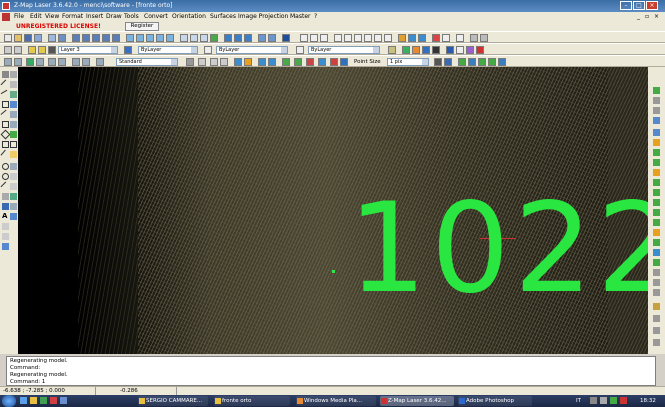 The image size is (665, 407). Describe the element at coordinates (116, 38) in the screenshot. I see `pan-icon` at that location.